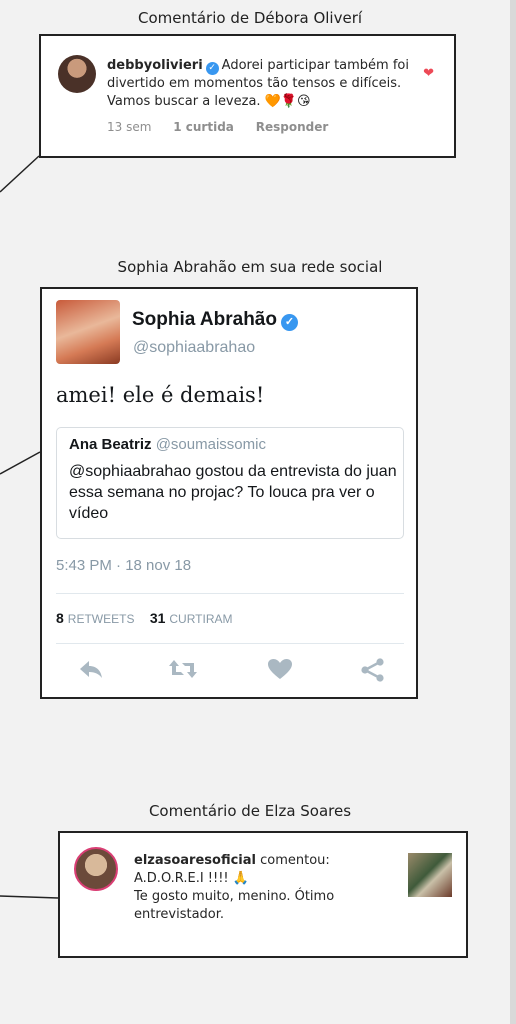 The image size is (516, 1024). What do you see at coordinates (373, 673) in the screenshot?
I see `share-icon` at bounding box center [373, 673].